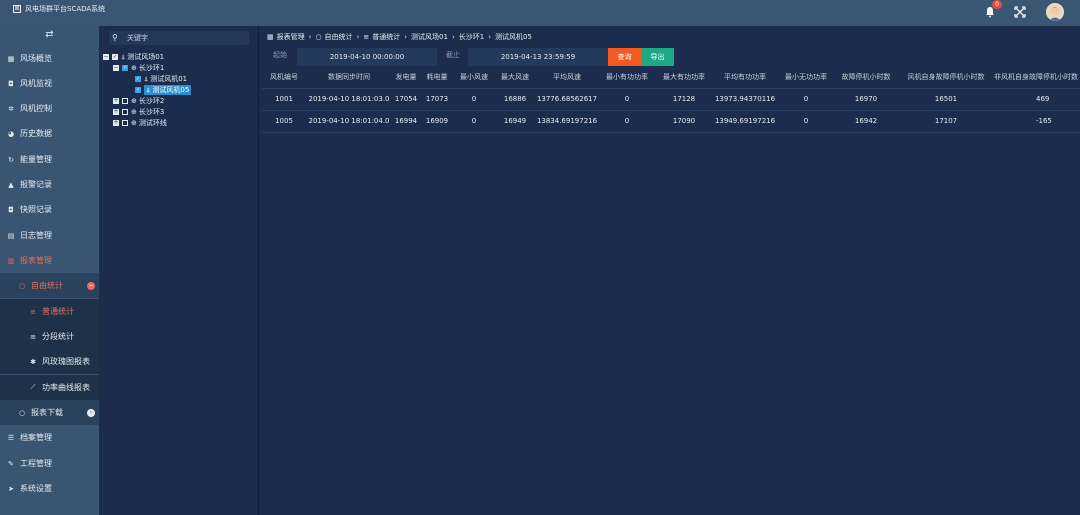  Describe the element at coordinates (49, 463) in the screenshot. I see `sidebar-item-project-management: ✎ 工程管理` at that location.